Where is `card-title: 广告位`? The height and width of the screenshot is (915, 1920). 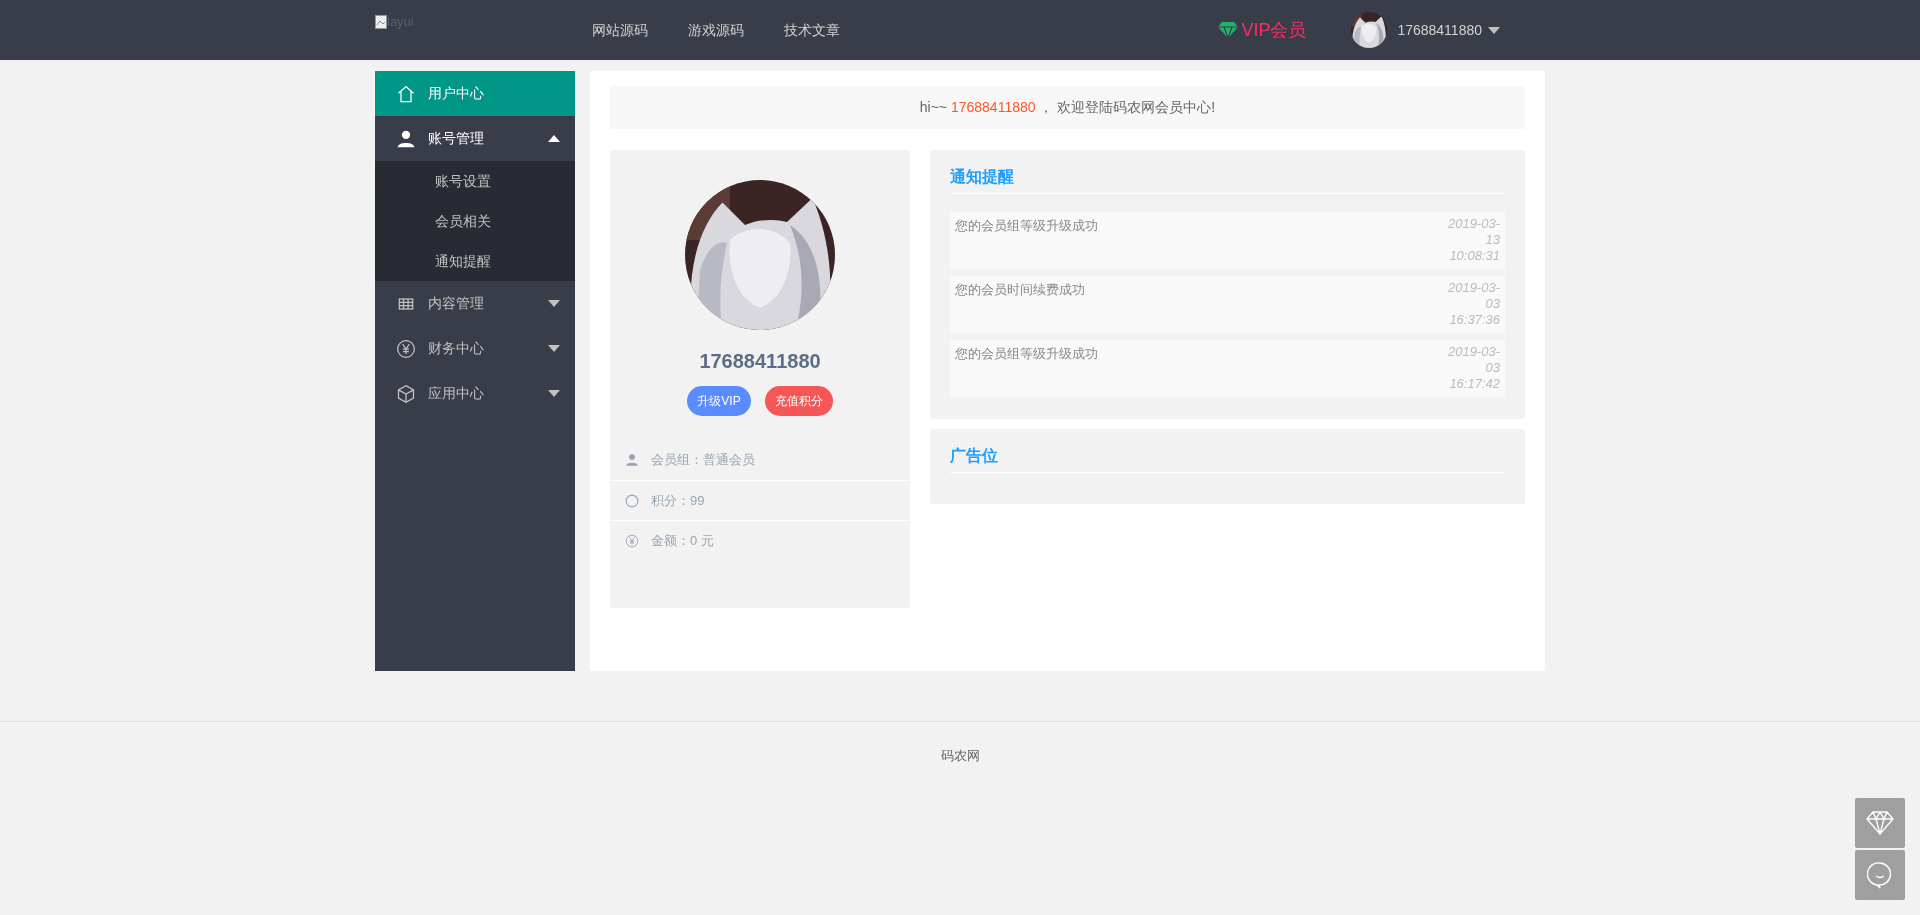 card-title: 广告位 is located at coordinates (1227, 458).